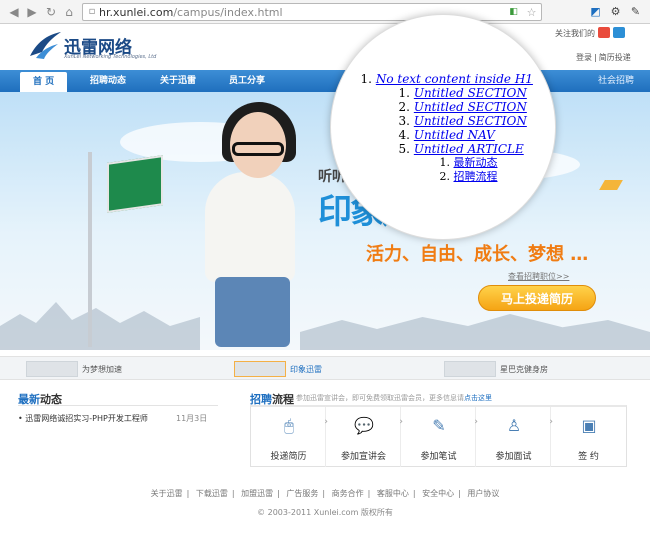 This screenshot has width=650, height=554. What do you see at coordinates (192, 418) in the screenshot?
I see `news-date: 11月3日` at bounding box center [192, 418].